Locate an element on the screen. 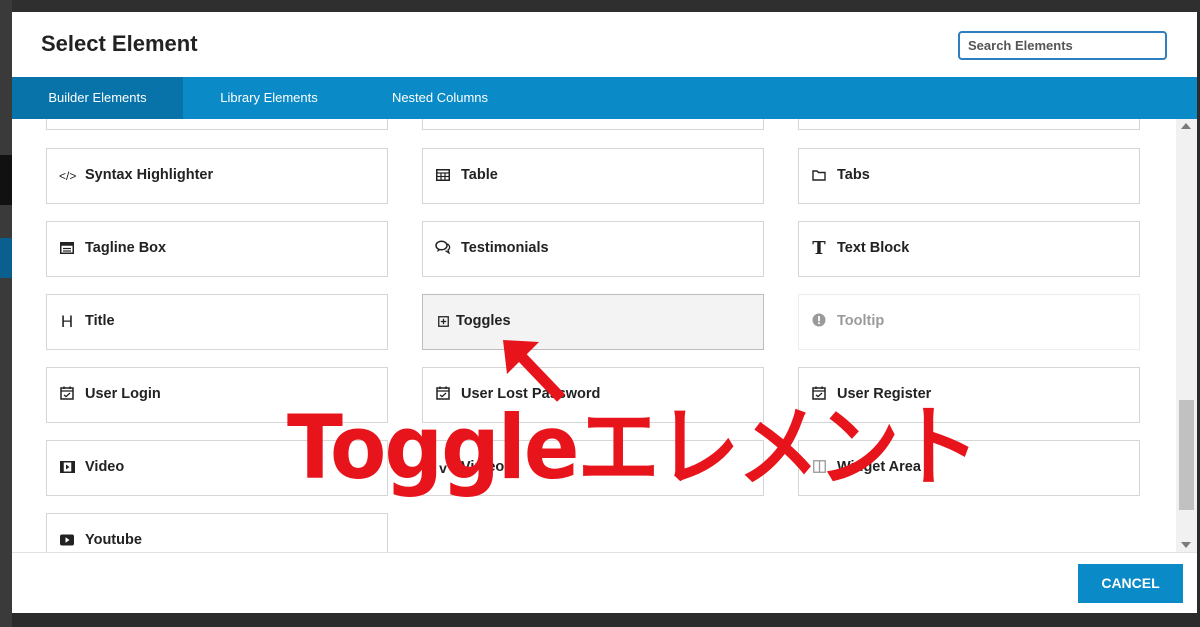 The image size is (1200, 627). folder-icon is located at coordinates (819, 176).